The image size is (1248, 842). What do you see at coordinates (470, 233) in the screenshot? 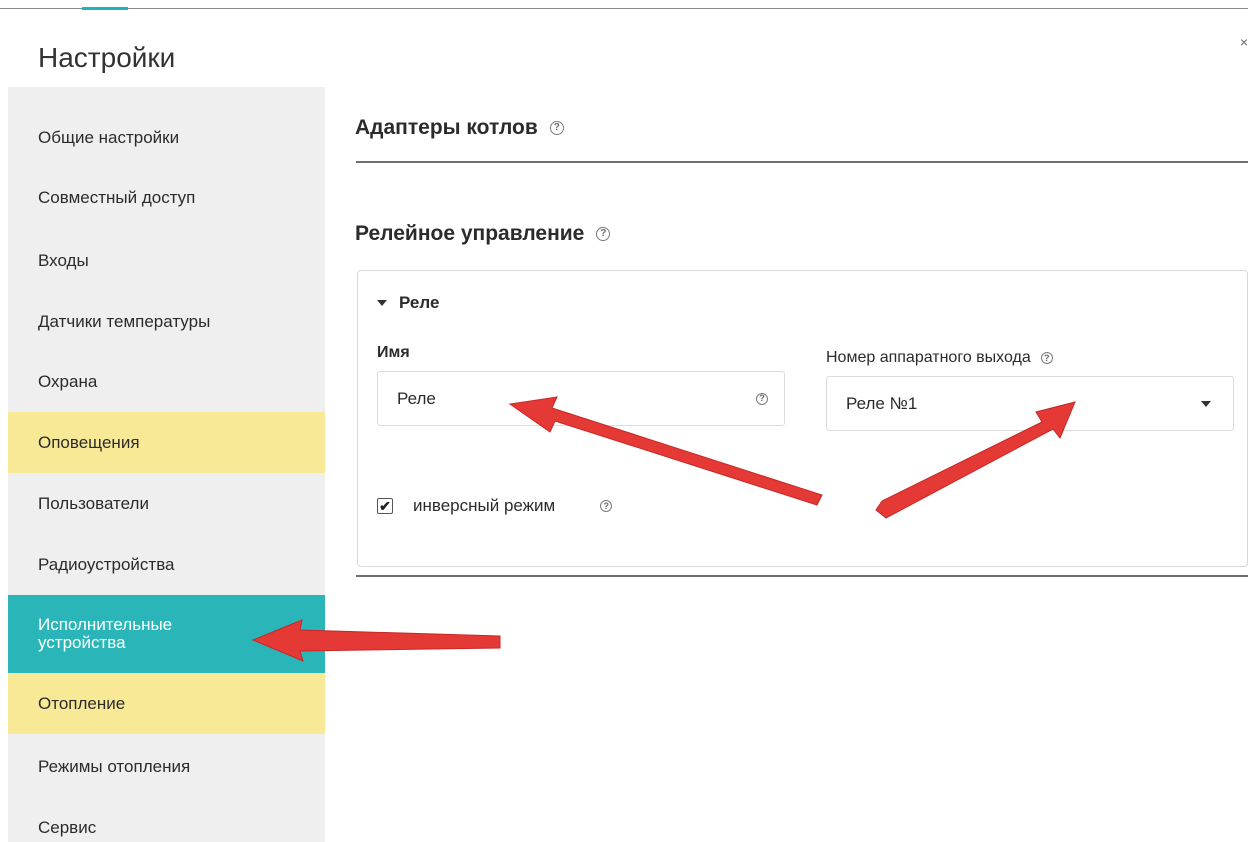
I see `relay-control-title: Релейное управление` at bounding box center [470, 233].